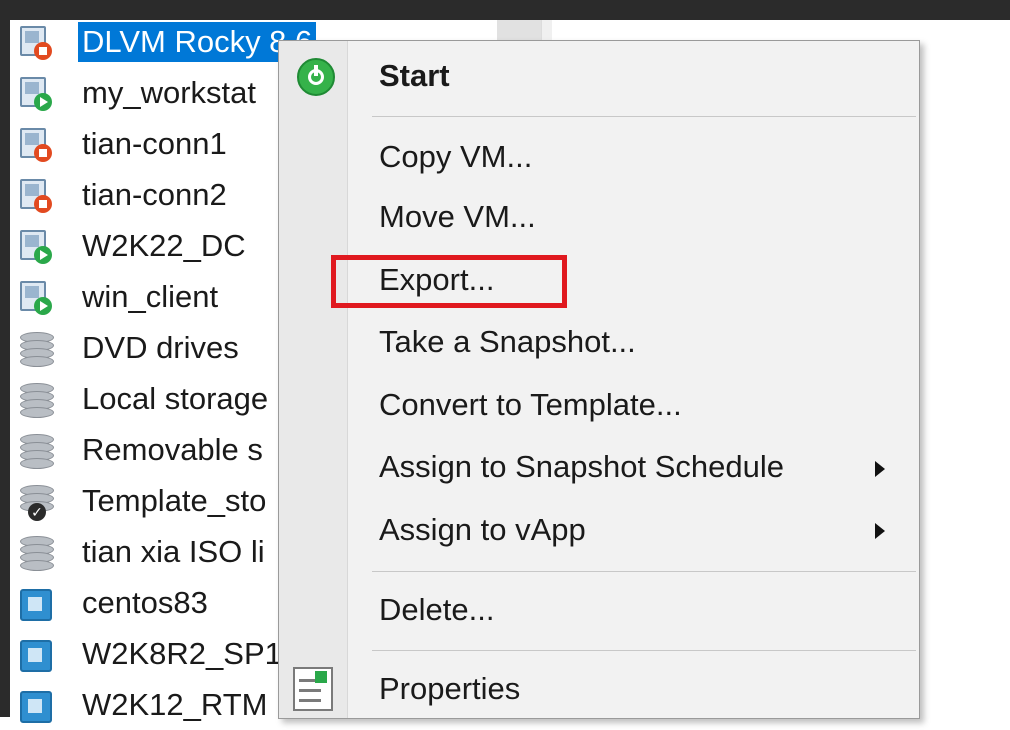  I want to click on menu-icon-gutter, so click(313, 379).